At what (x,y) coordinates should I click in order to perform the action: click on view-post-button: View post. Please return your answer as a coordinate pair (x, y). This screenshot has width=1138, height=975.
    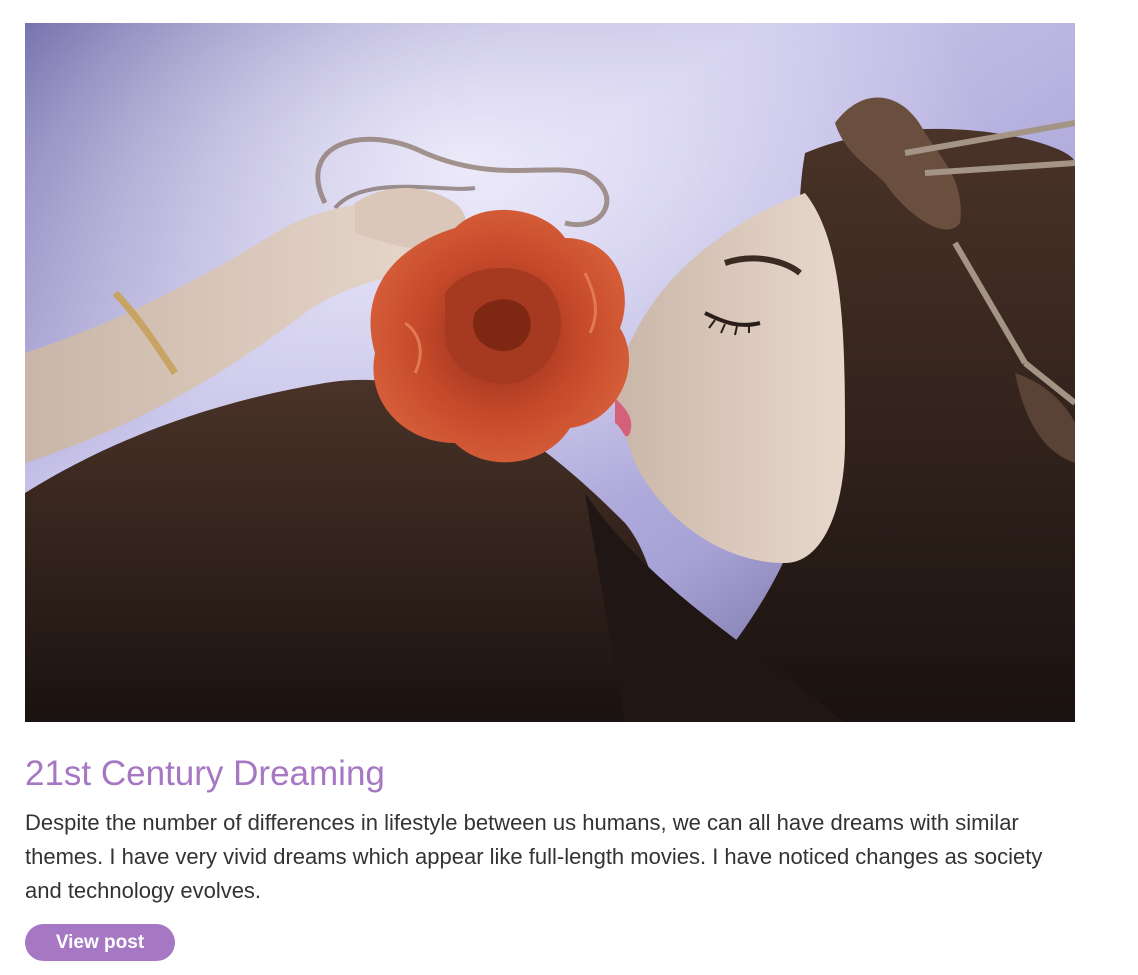
    Looking at the image, I should click on (100, 942).